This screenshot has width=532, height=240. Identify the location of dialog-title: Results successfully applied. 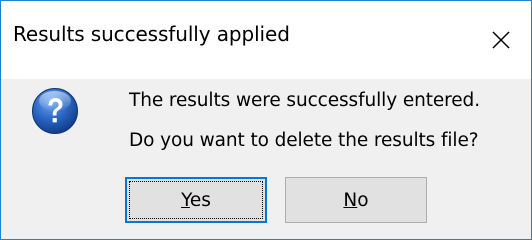
(151, 34).